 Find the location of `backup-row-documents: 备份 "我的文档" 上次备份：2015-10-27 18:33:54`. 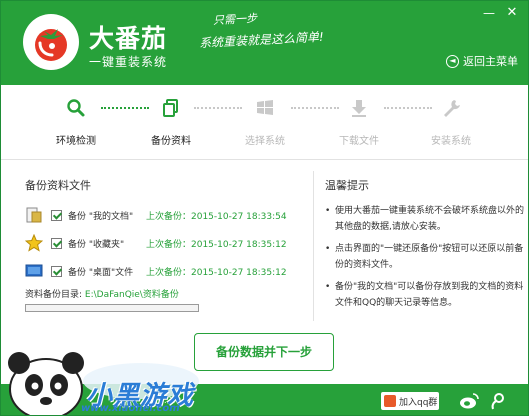

backup-row-documents: 备份 "我的文档" 上次备份：2015-10-27 18:33:54 is located at coordinates (165, 215).